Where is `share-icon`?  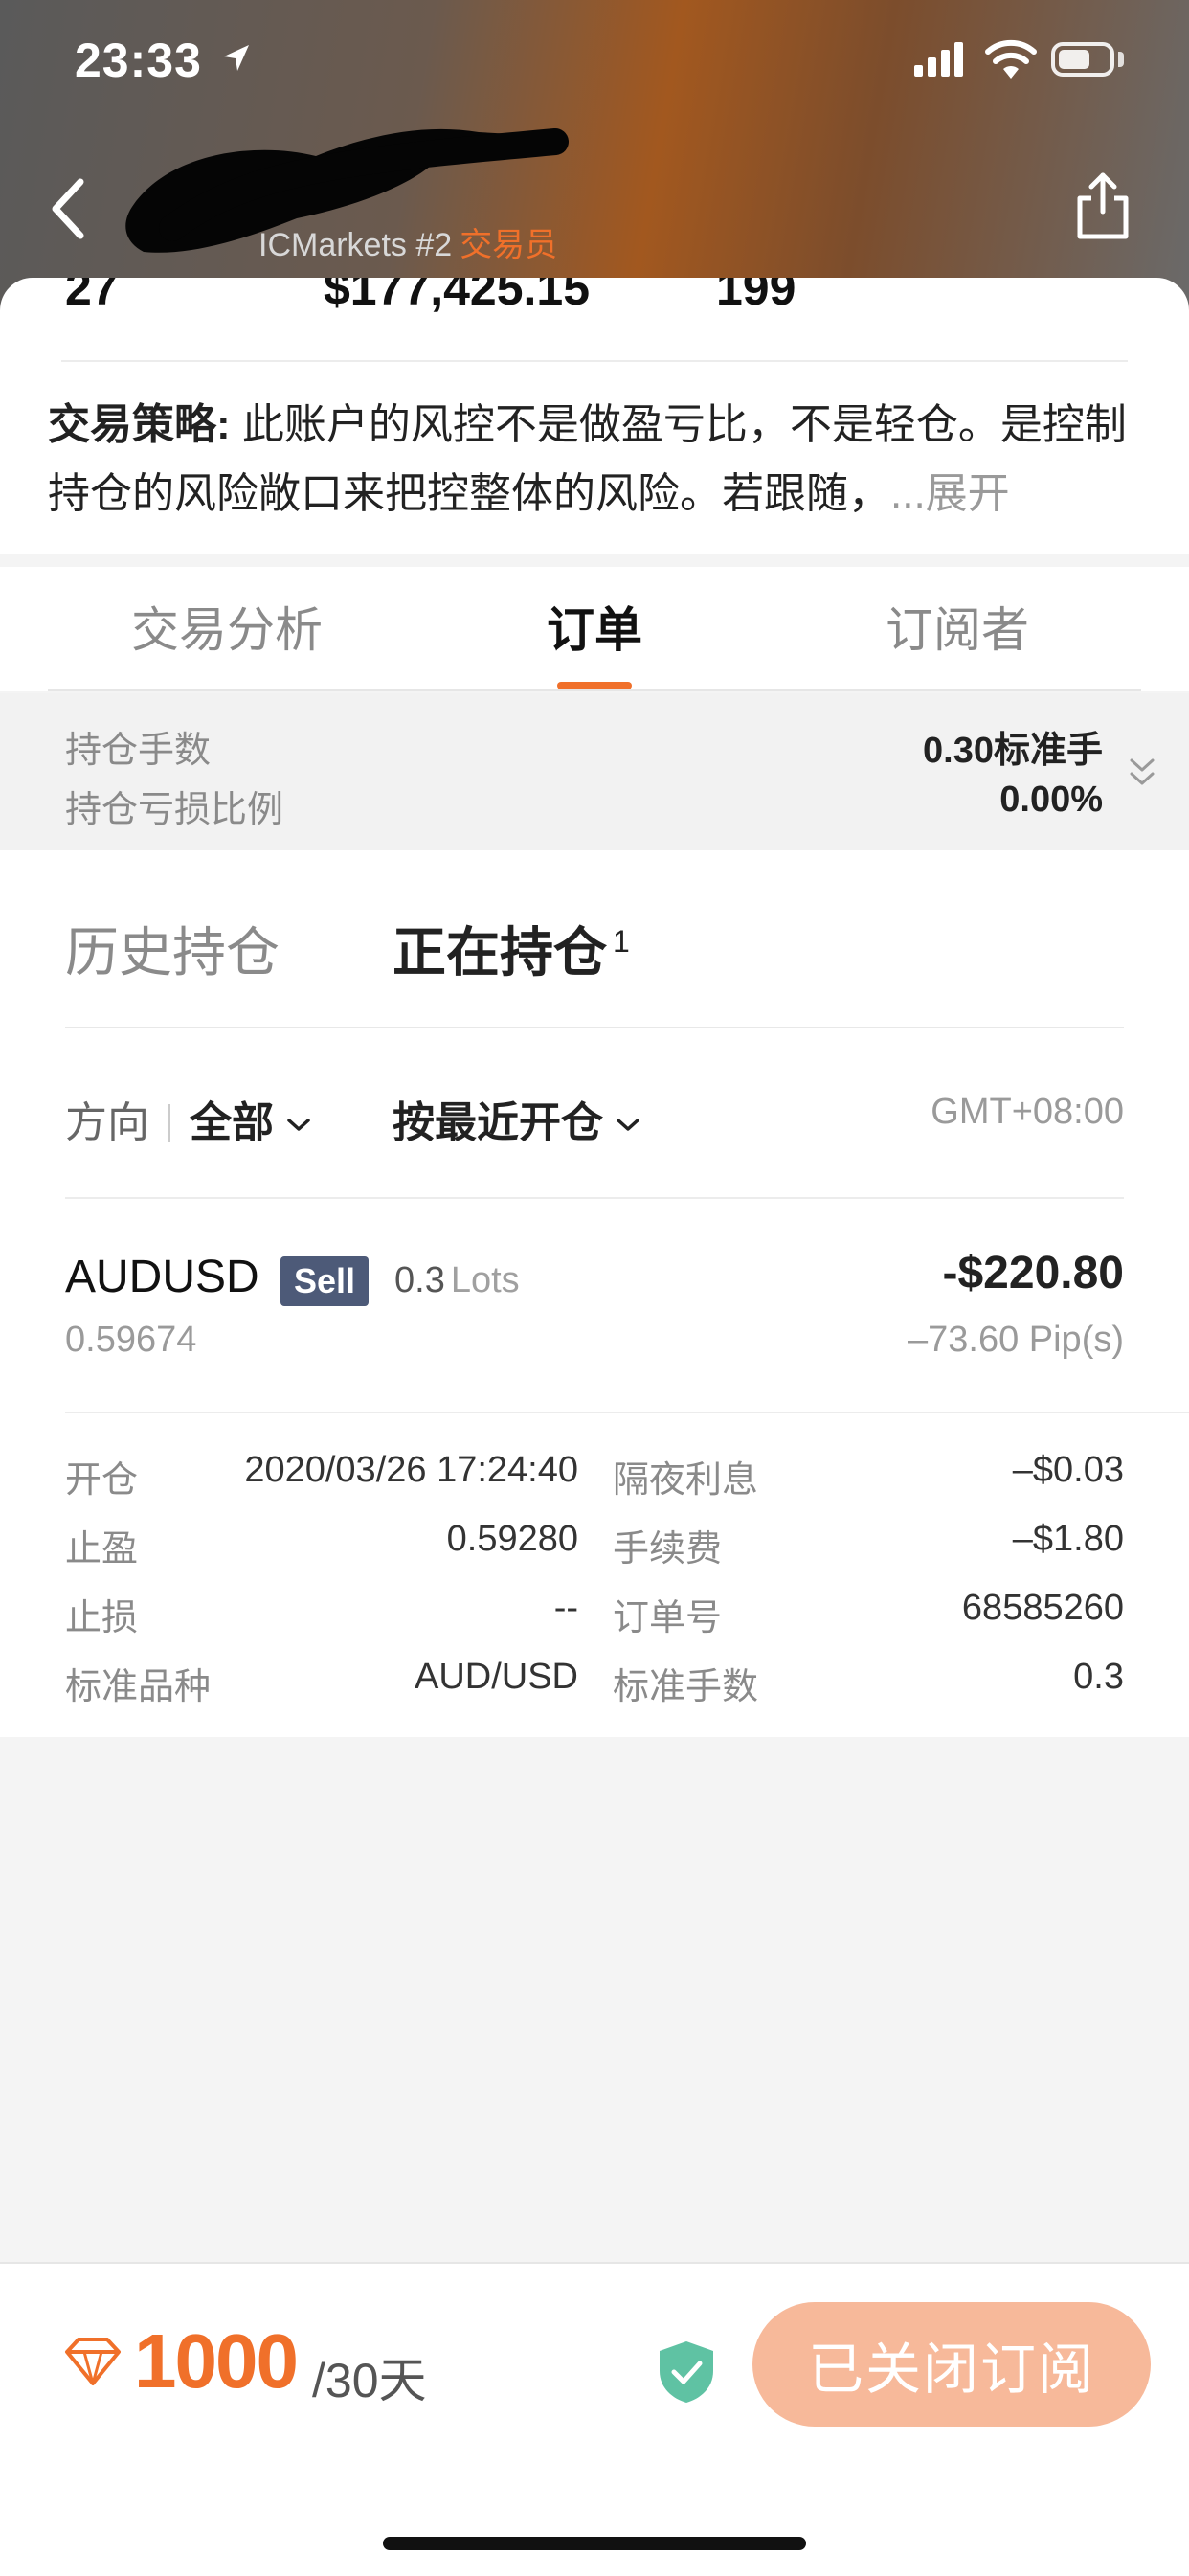 share-icon is located at coordinates (1102, 206).